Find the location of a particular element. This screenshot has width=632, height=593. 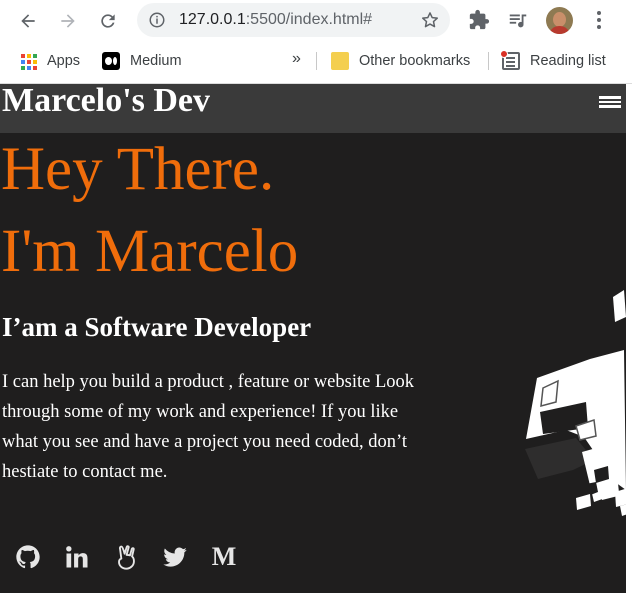

browser-menu-button is located at coordinates (599, 20).